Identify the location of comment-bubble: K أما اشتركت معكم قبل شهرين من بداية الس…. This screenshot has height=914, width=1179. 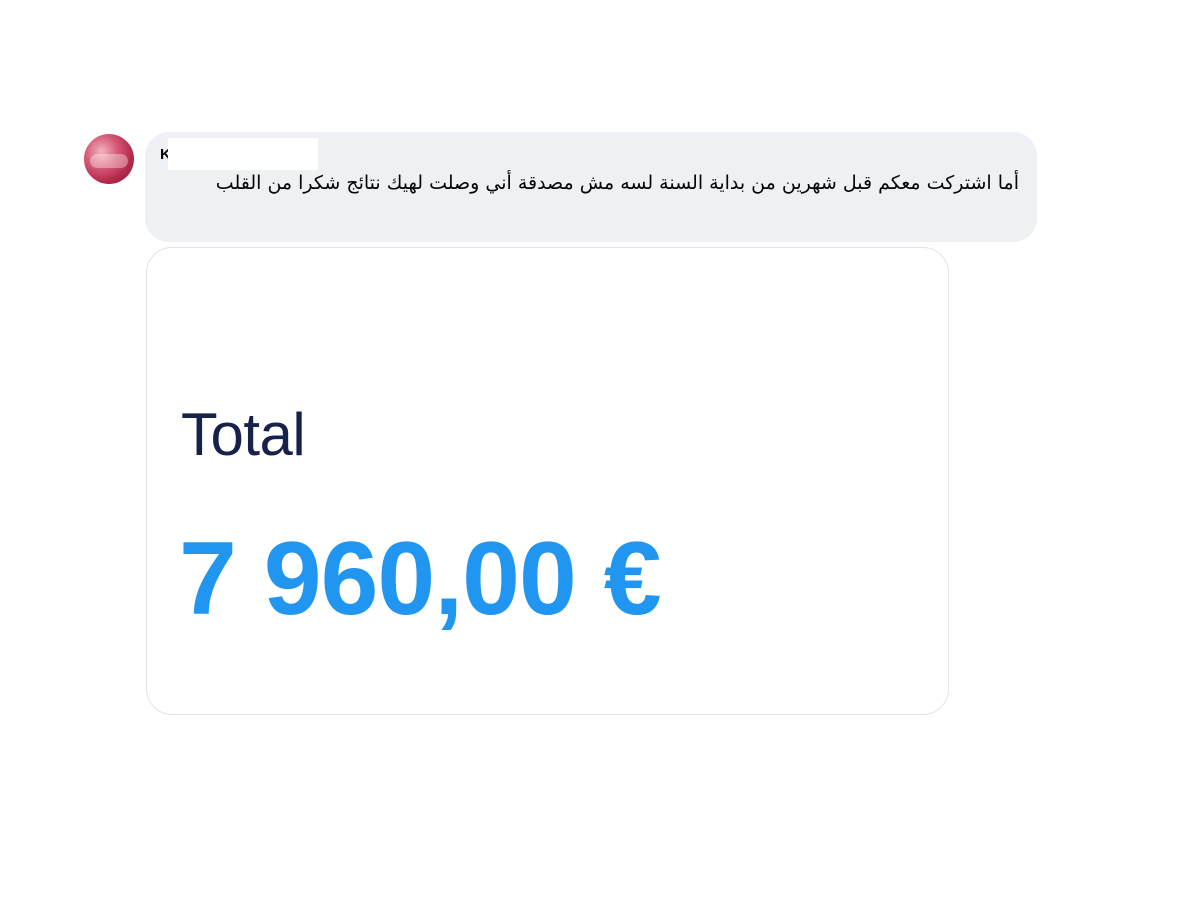
(591, 187).